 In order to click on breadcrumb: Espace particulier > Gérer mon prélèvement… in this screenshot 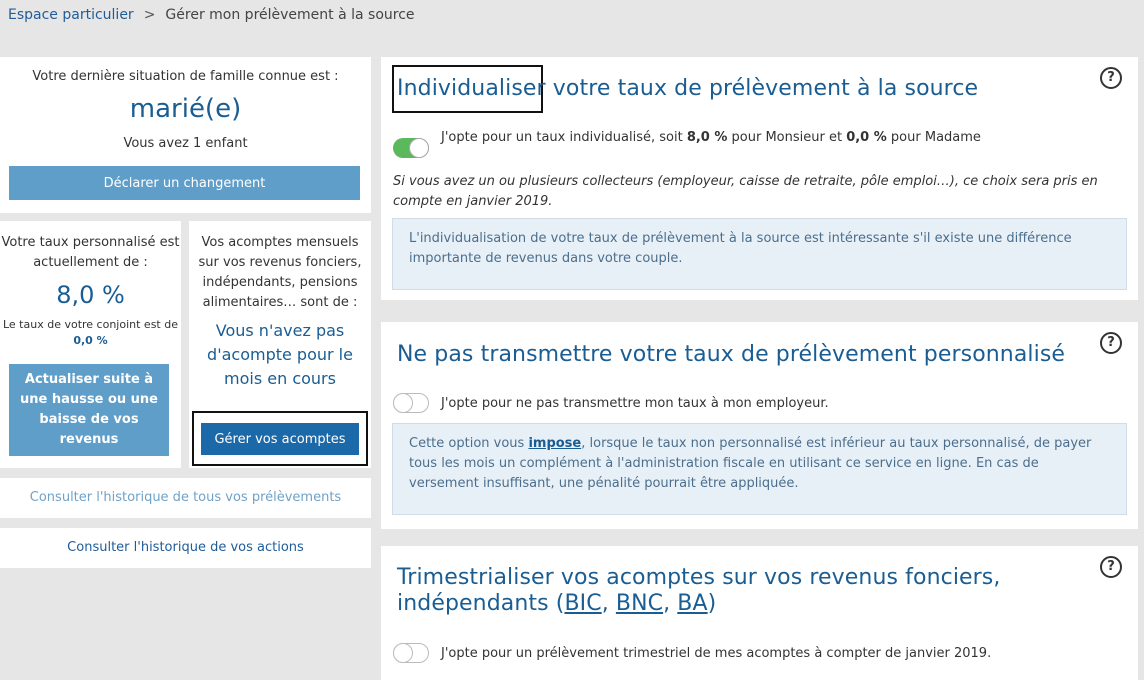, I will do `click(211, 15)`.